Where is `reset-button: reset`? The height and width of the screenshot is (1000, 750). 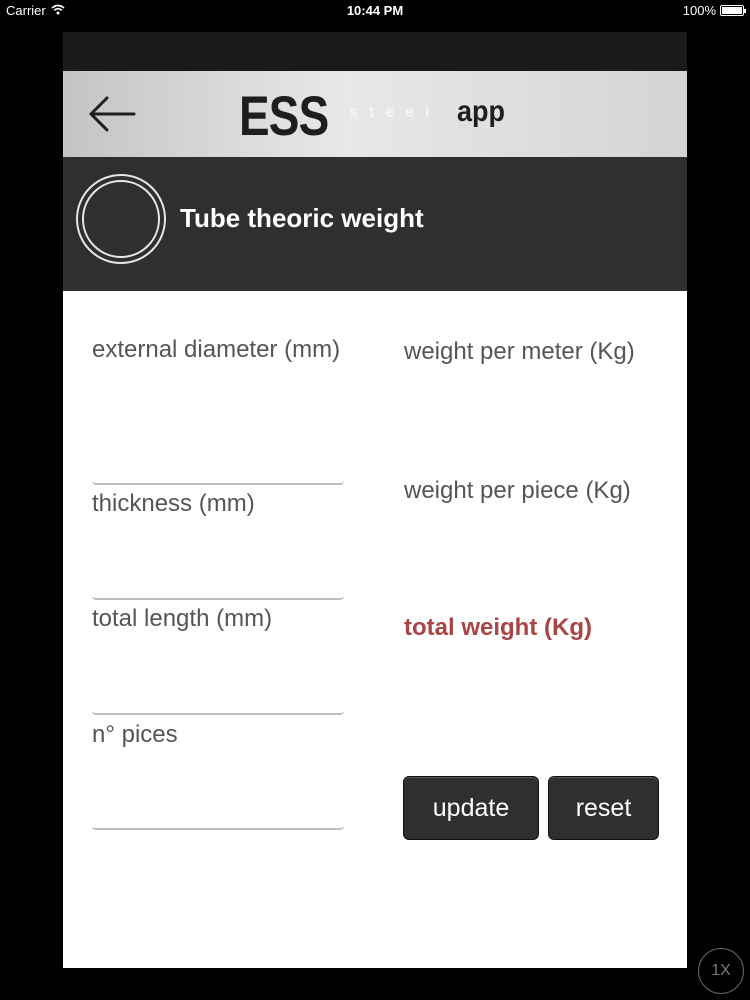 reset-button: reset is located at coordinates (603, 808).